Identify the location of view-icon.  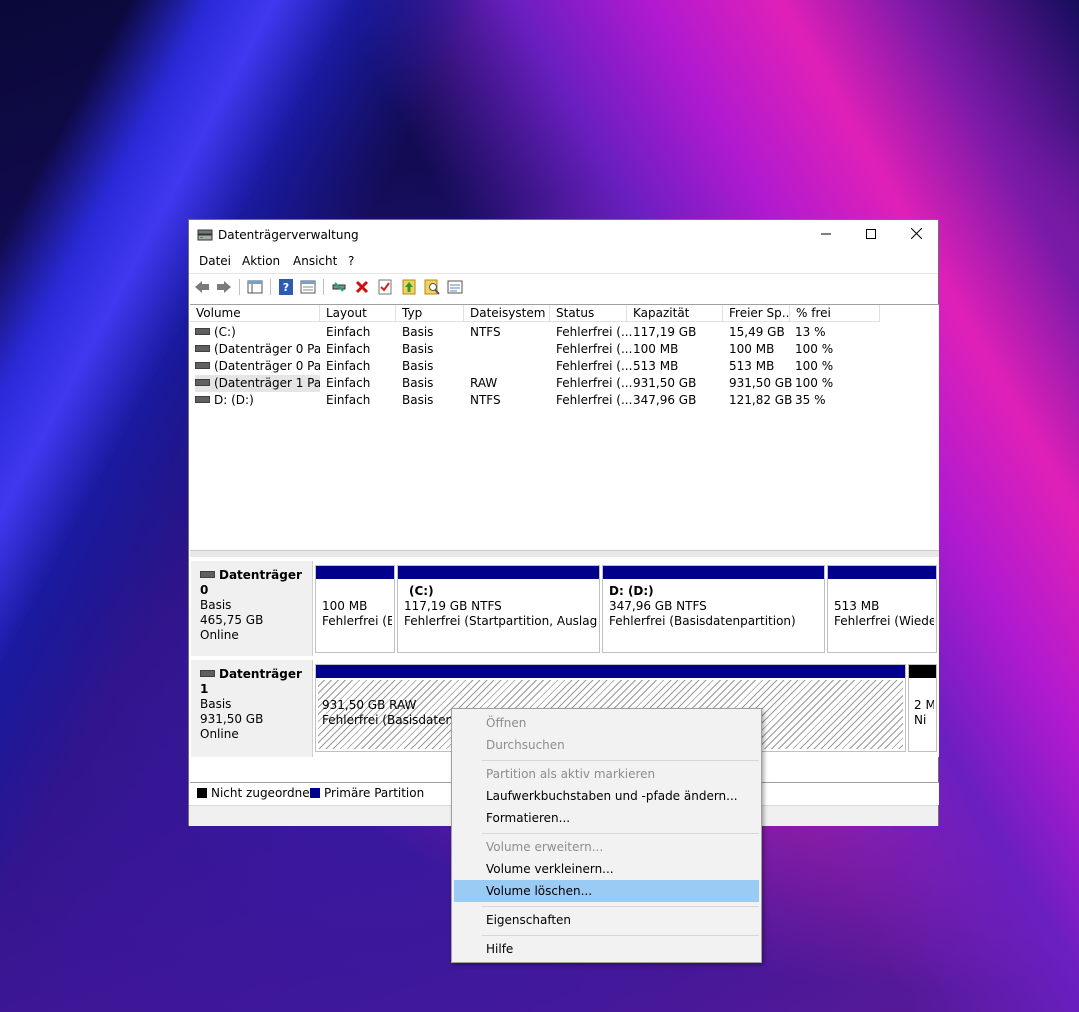
(455, 287).